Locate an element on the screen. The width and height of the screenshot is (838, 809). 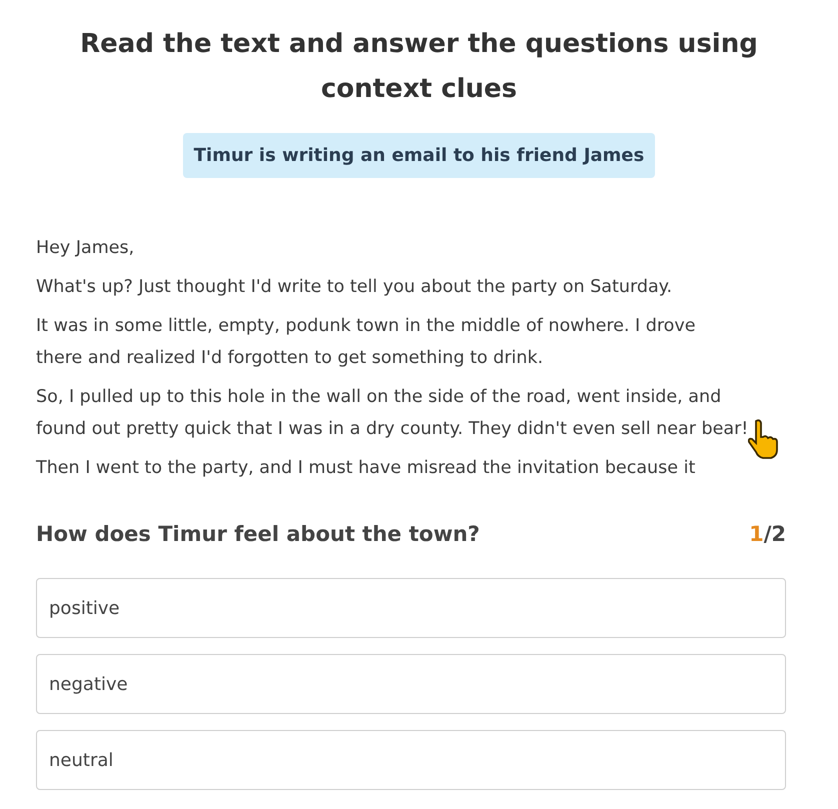
question-counter: 1/2 is located at coordinates (767, 534).